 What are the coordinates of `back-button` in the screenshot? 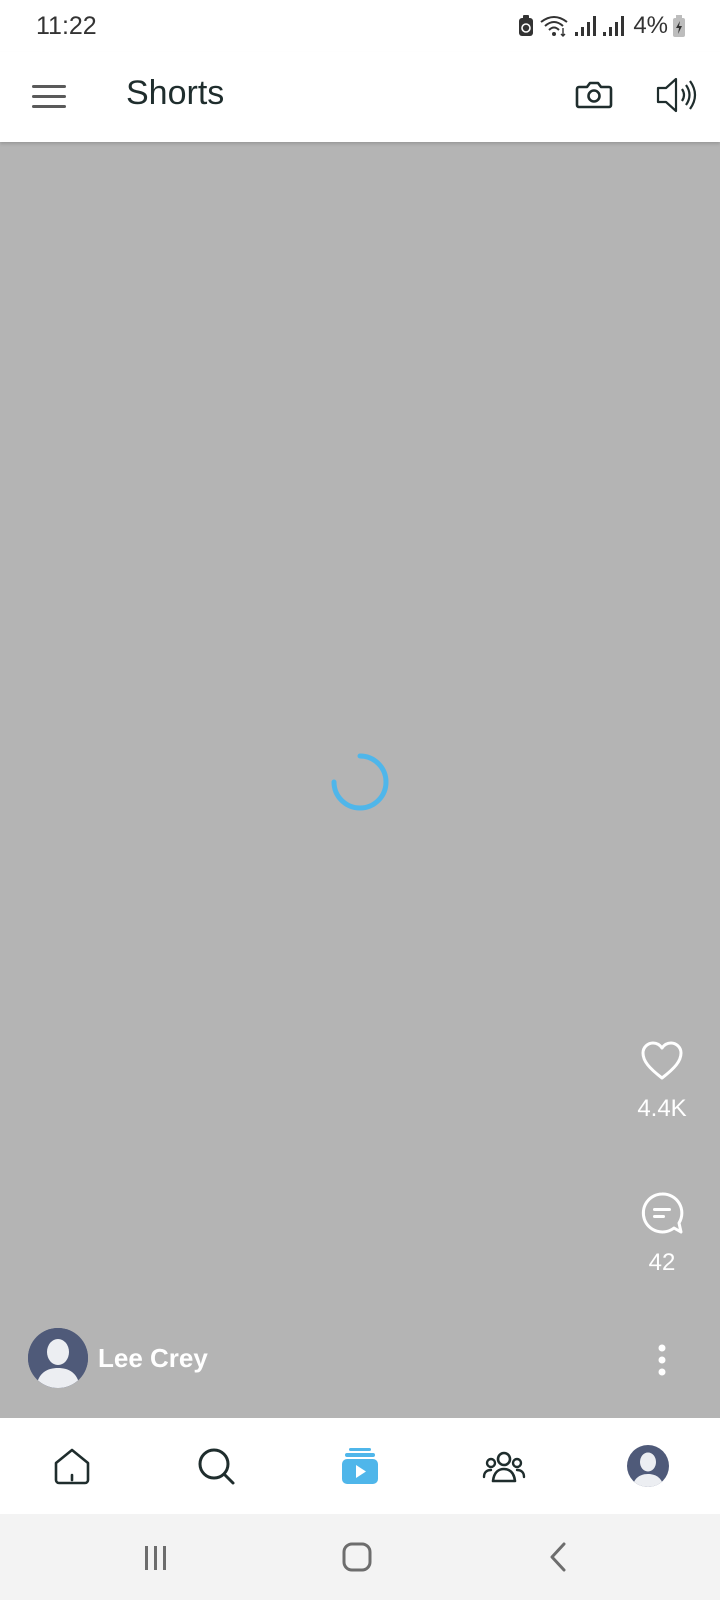 It's located at (560, 1558).